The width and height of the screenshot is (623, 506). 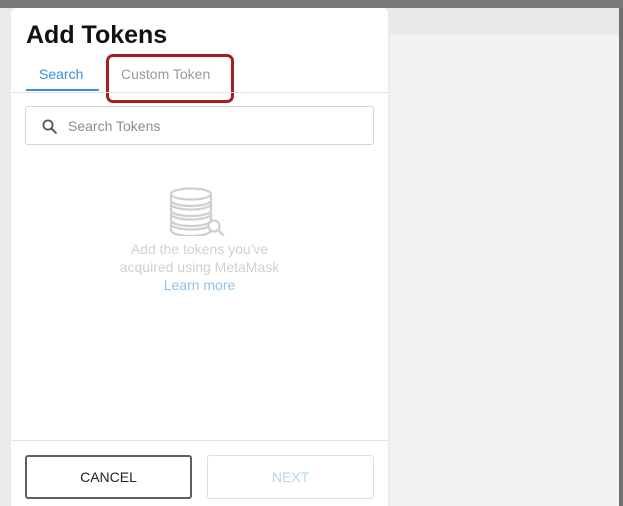 What do you see at coordinates (61, 74) in the screenshot?
I see `tab-search: Search` at bounding box center [61, 74].